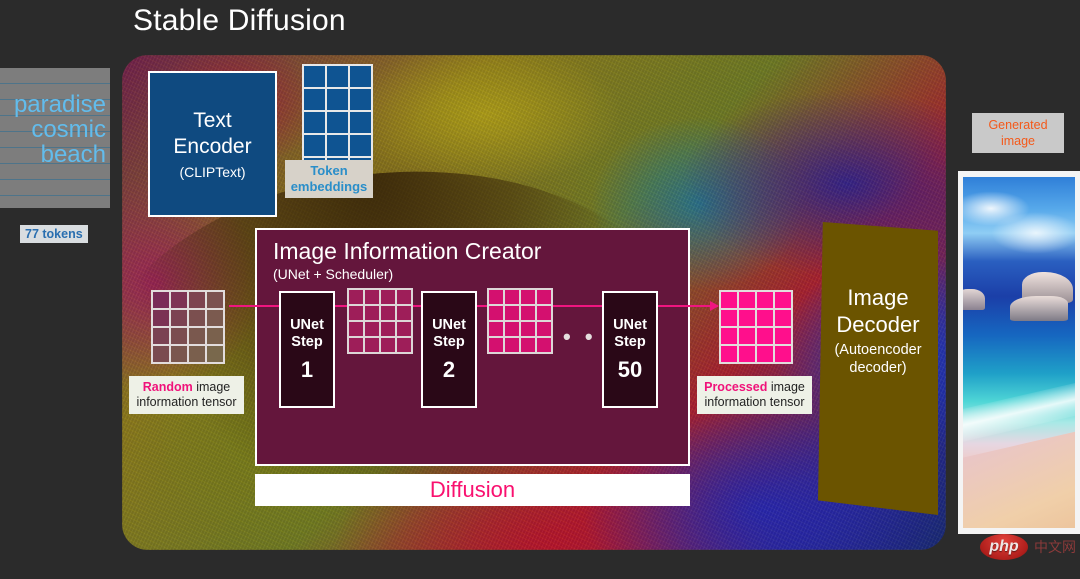  Describe the element at coordinates (307, 369) in the screenshot. I see `unet-step-1-number: 1` at that location.